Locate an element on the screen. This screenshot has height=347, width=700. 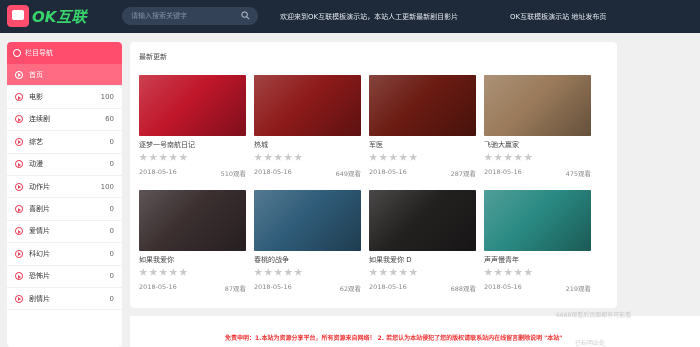
sidebar-title-label: 栏目导航 is located at coordinates (39, 53).